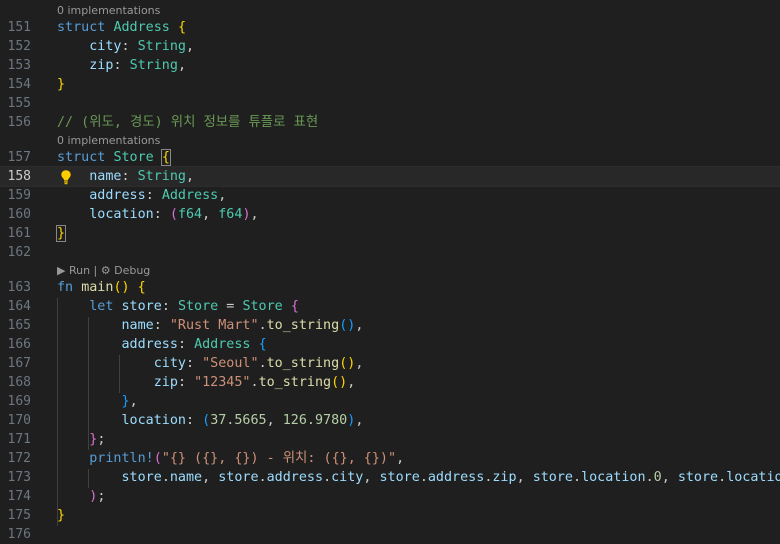 The width and height of the screenshot is (780, 544). What do you see at coordinates (390, 325) in the screenshot?
I see `code-line: 165 name: "Rust Mart".to_string(),` at bounding box center [390, 325].